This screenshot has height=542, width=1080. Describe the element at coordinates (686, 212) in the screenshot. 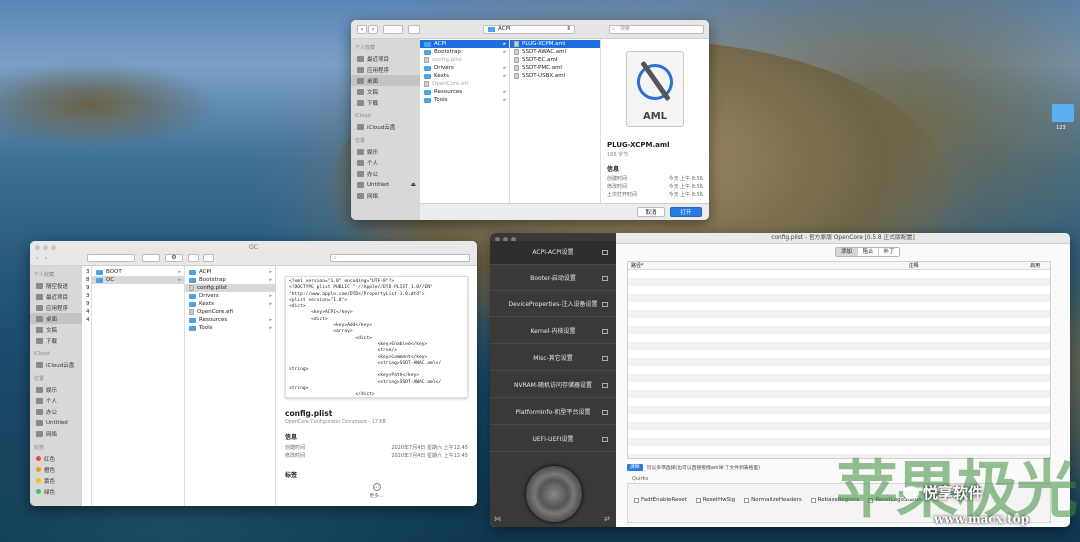

I see `open-button: 打开` at that location.